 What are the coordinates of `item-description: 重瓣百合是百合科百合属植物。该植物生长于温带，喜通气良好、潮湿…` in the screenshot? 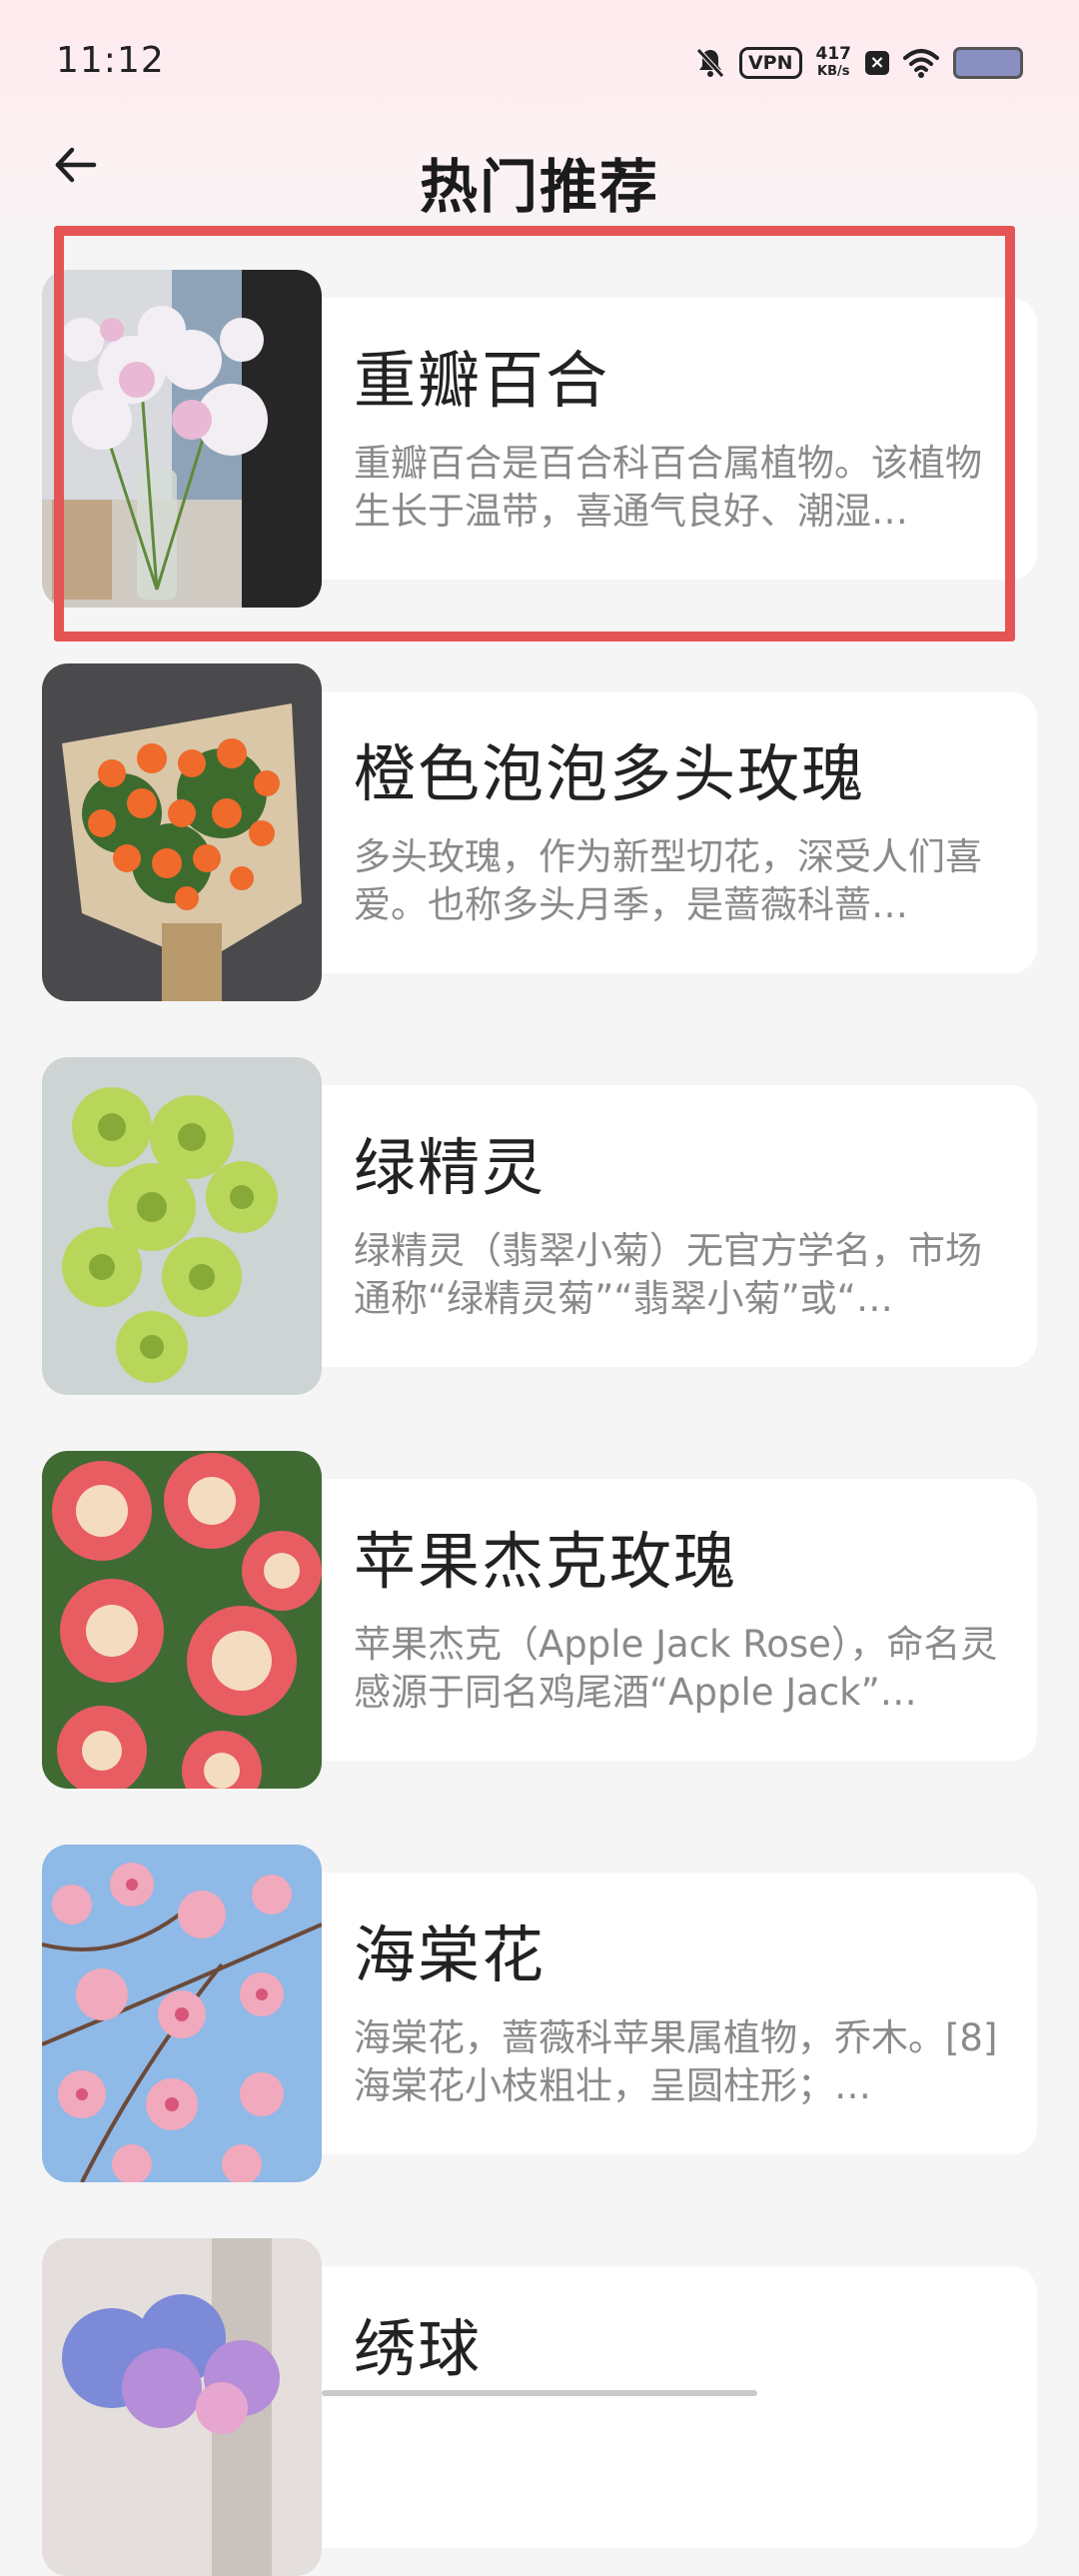 It's located at (668, 487).